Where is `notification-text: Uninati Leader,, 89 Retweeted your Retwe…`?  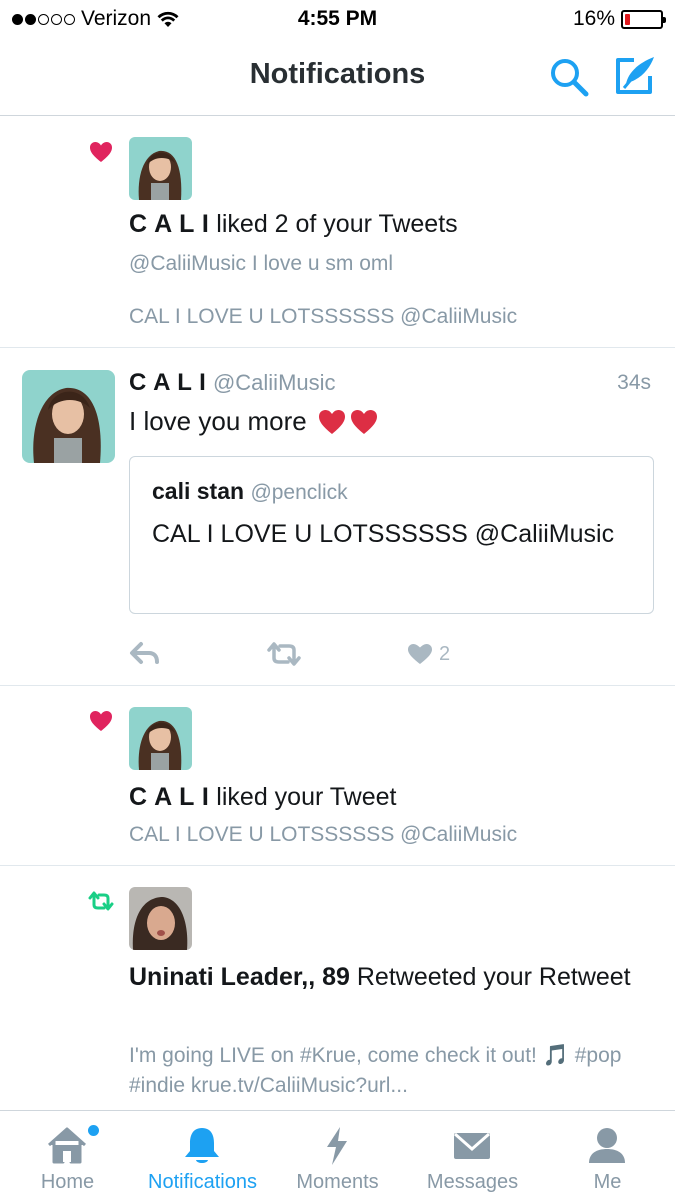 notification-text: Uninati Leader,, 89 Retweeted your Retwe… is located at coordinates (389, 977).